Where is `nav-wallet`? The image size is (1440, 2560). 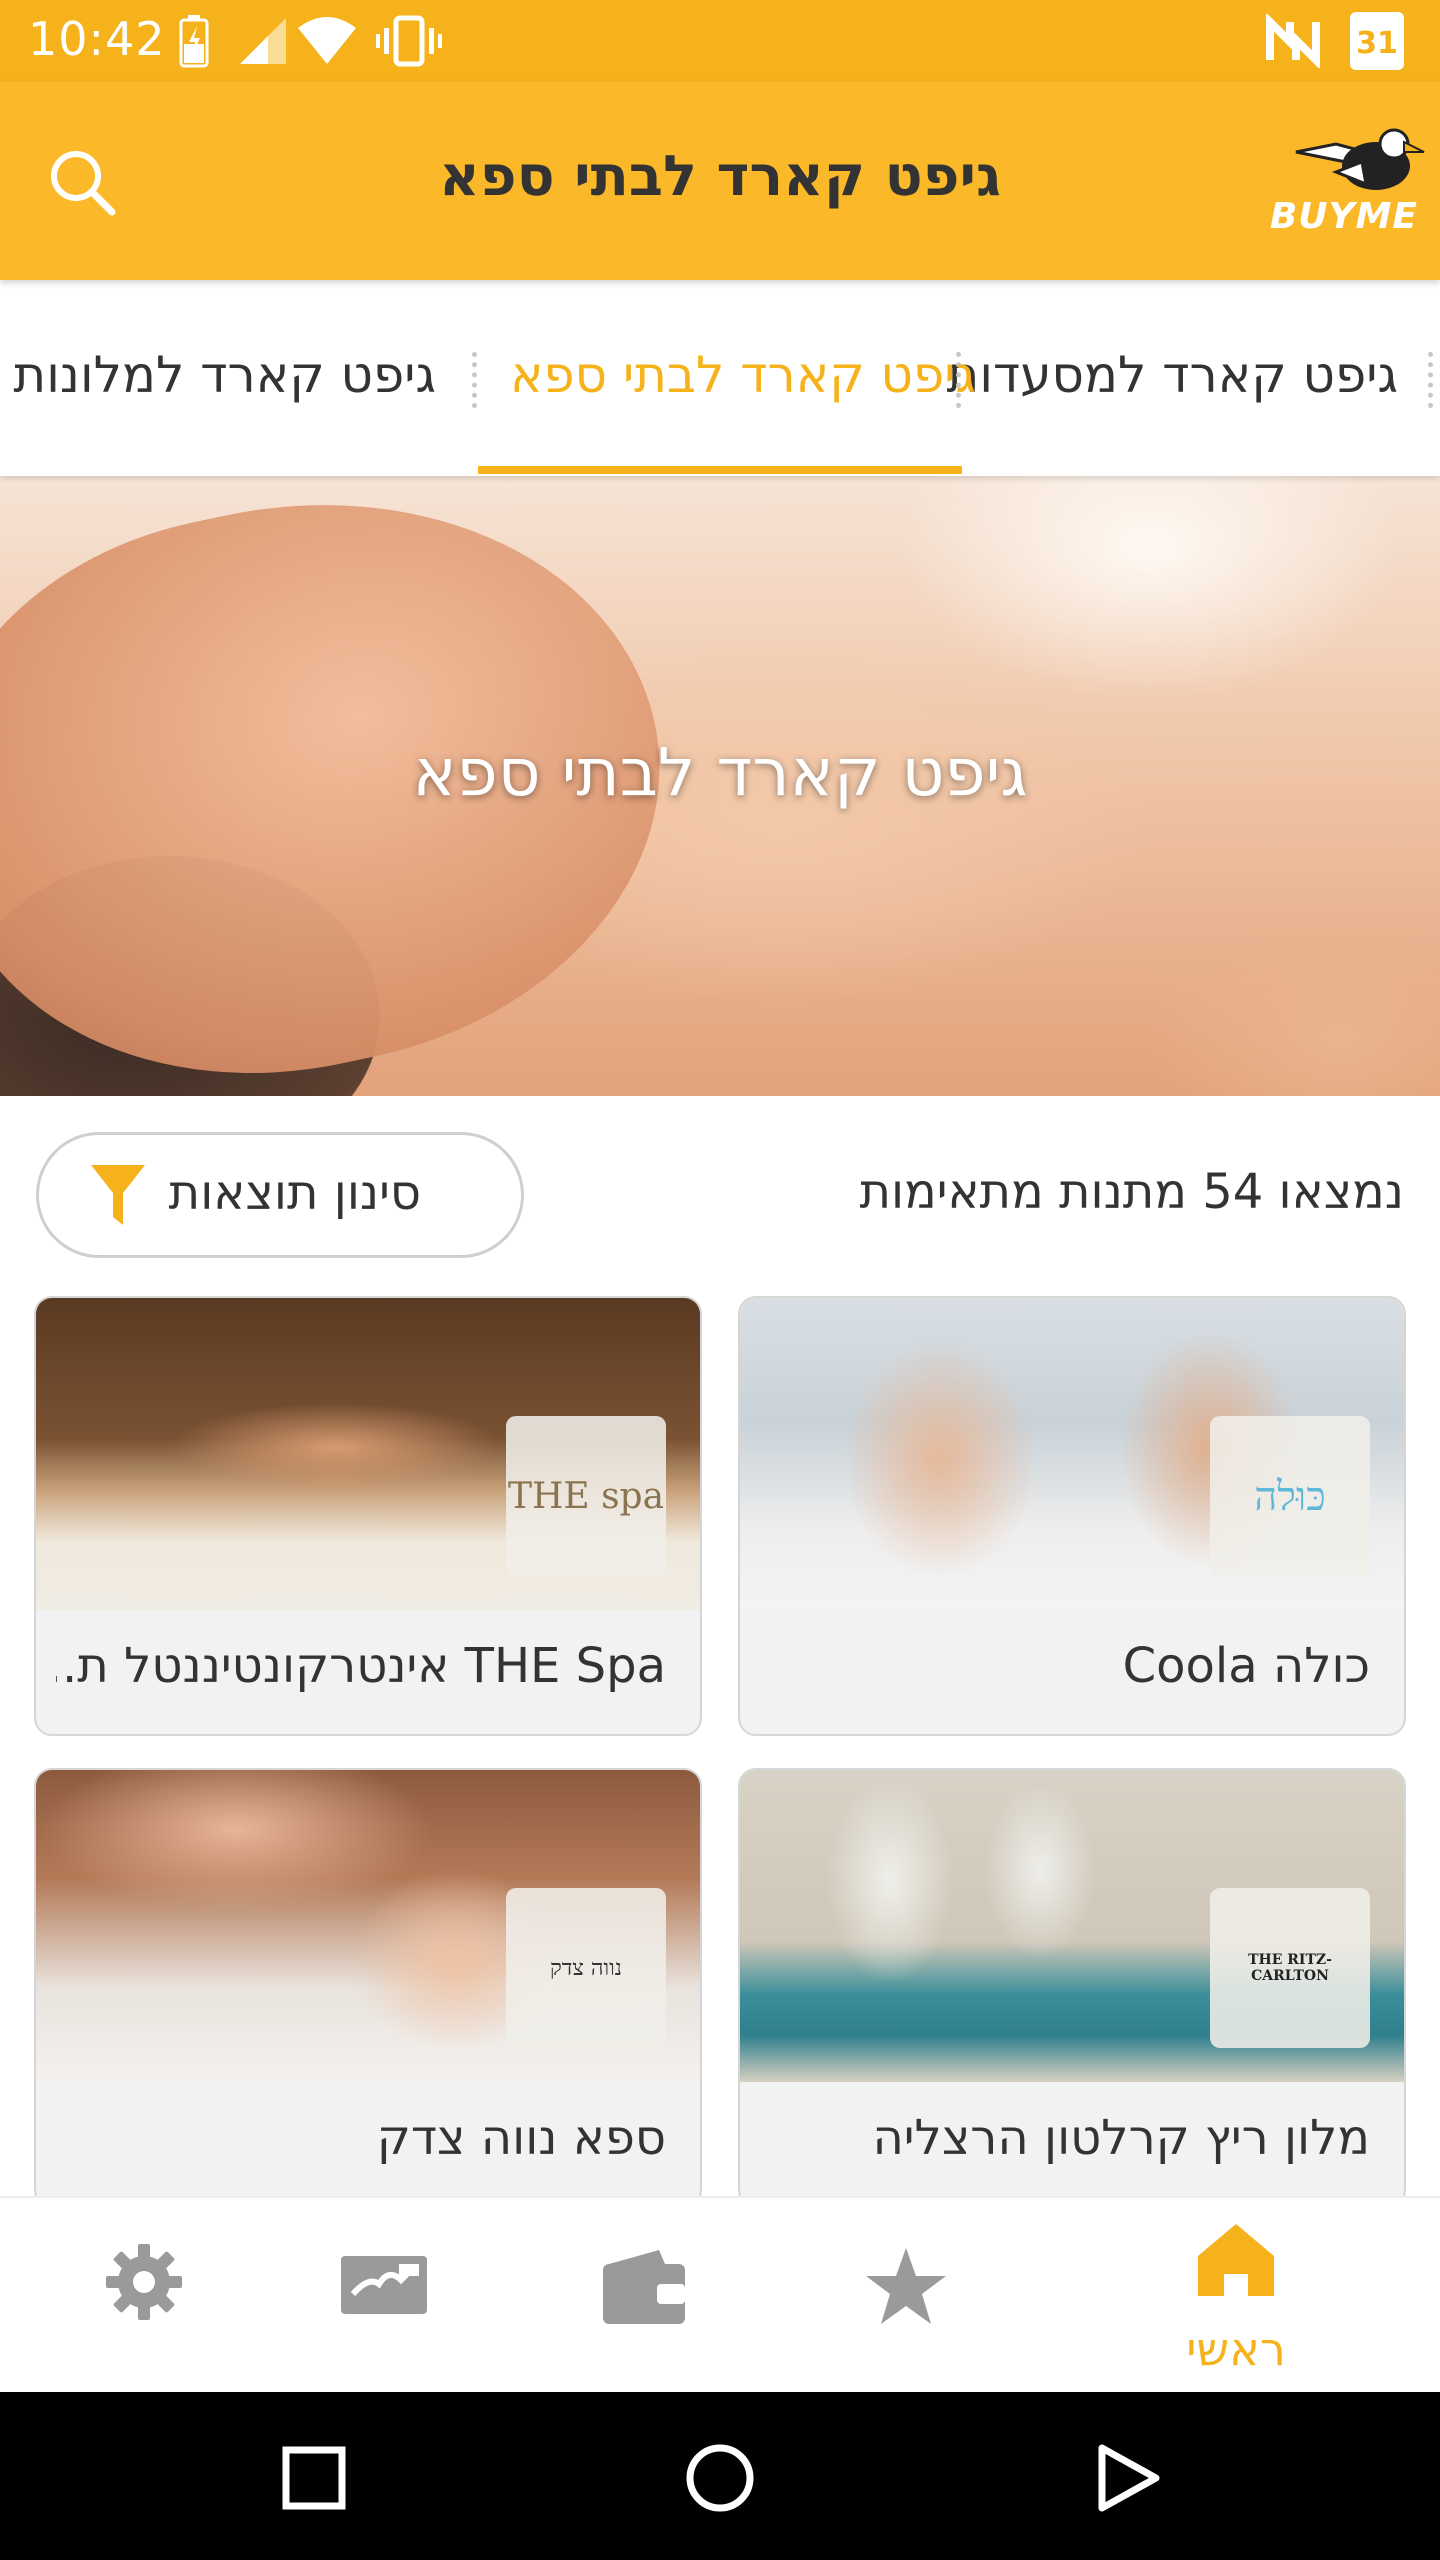
nav-wallet is located at coordinates (644, 2296).